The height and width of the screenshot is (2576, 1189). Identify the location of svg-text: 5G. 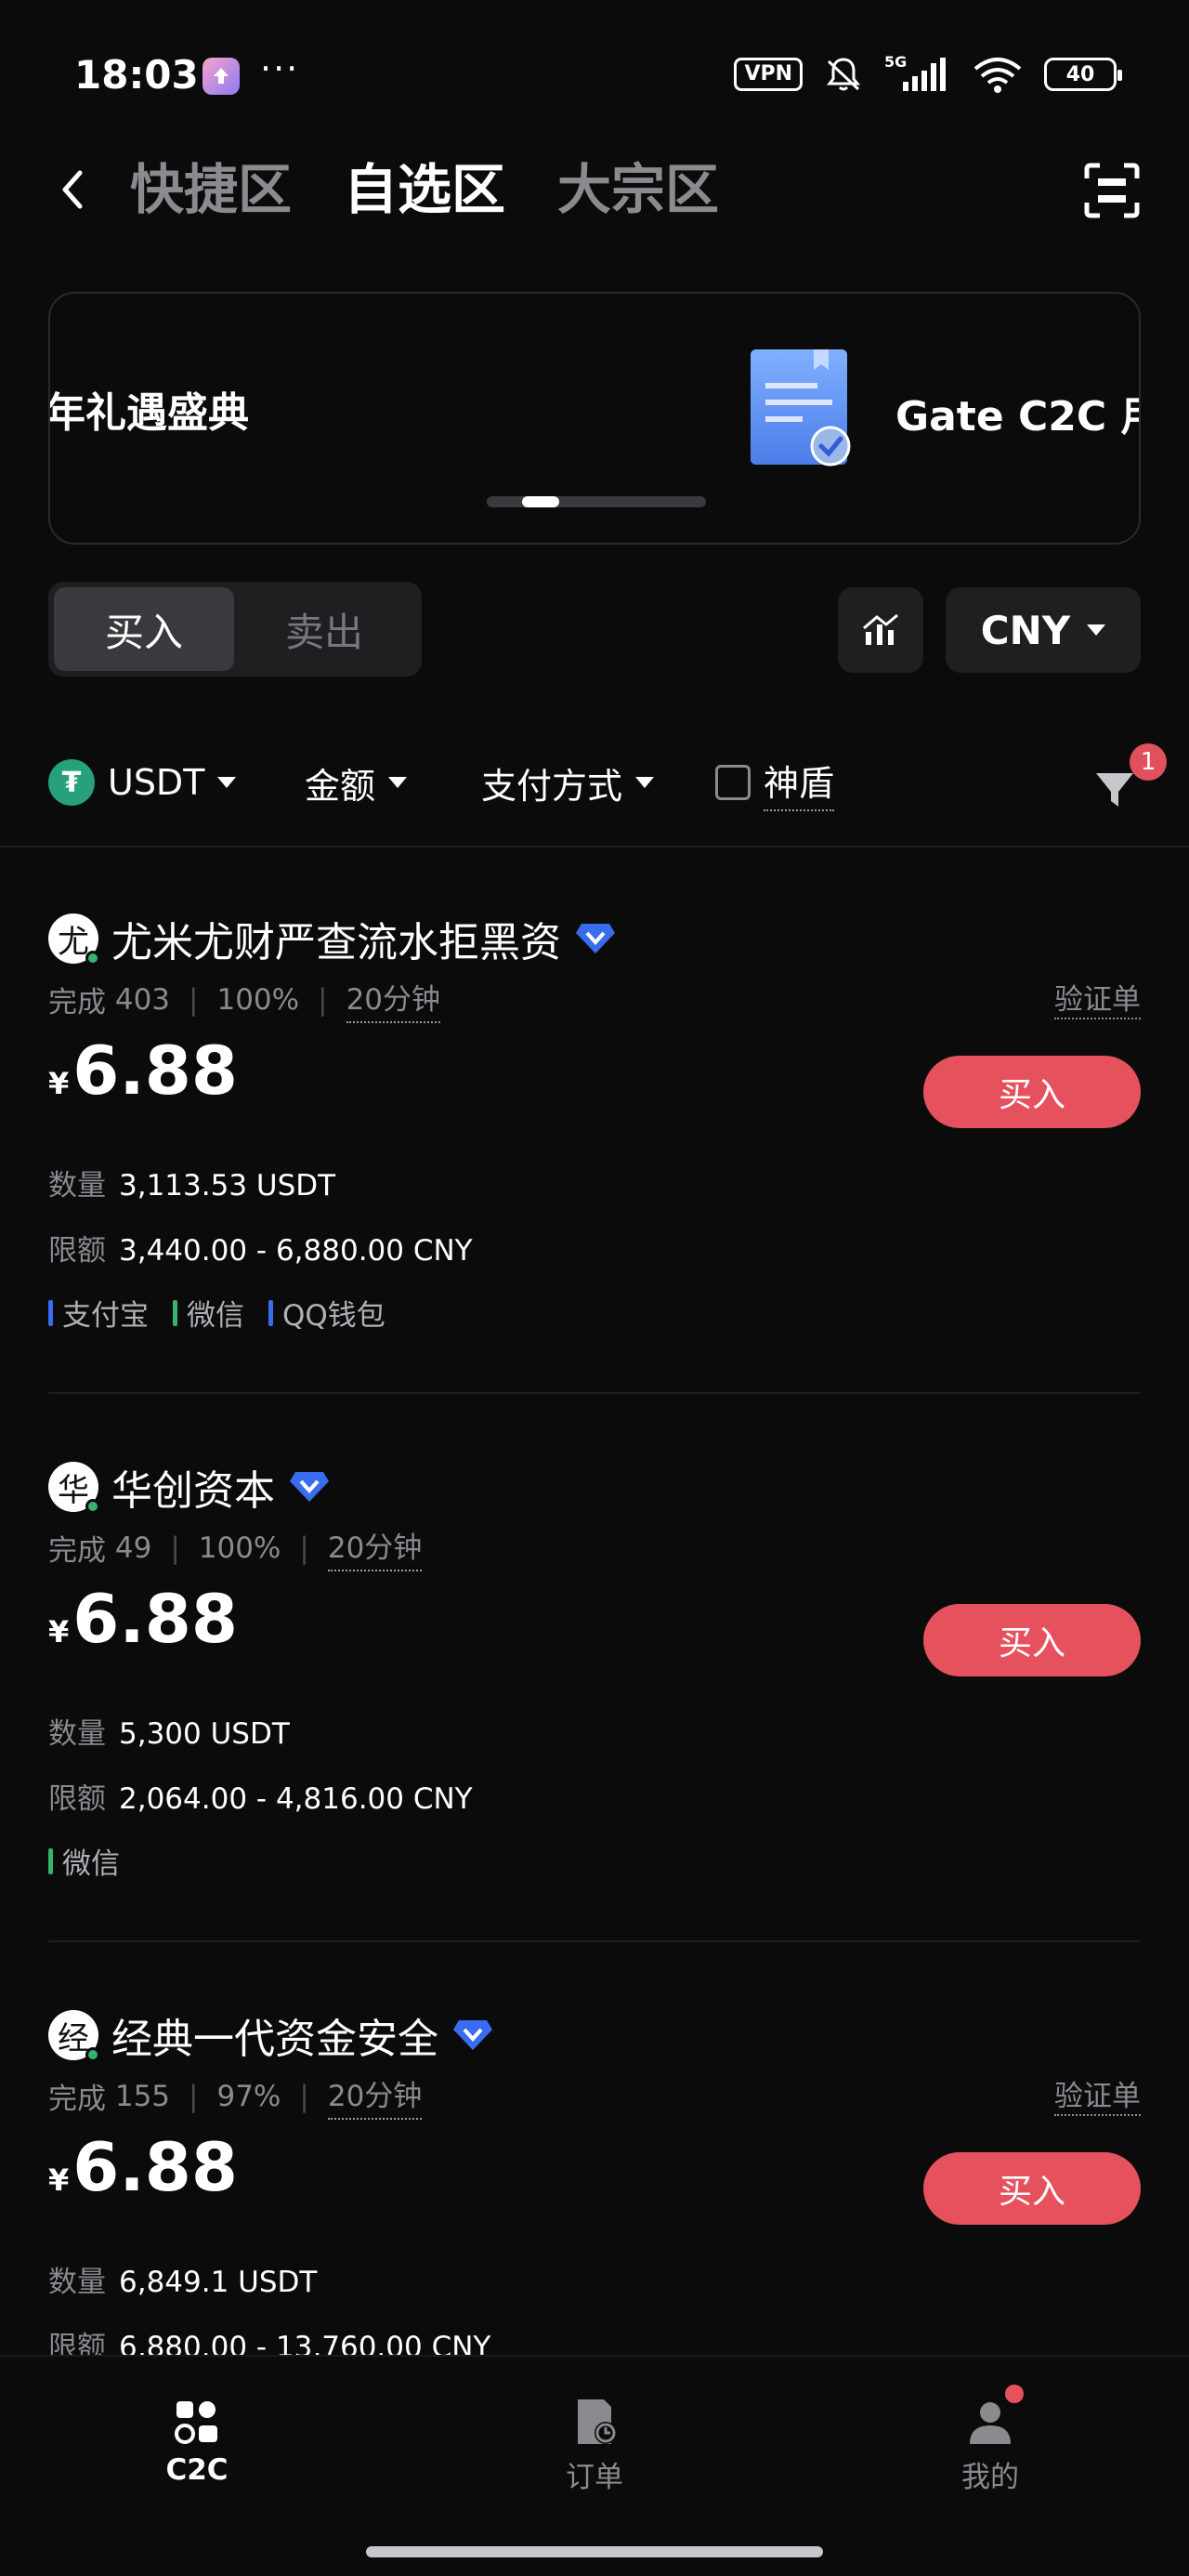
(895, 62).